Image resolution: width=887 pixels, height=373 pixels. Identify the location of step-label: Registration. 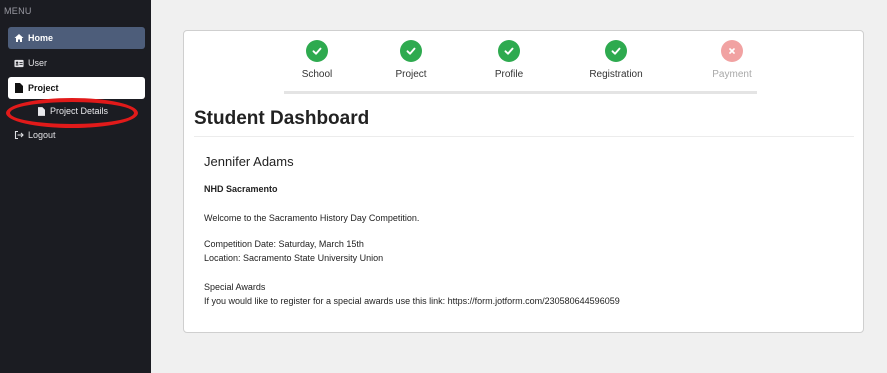
(616, 74).